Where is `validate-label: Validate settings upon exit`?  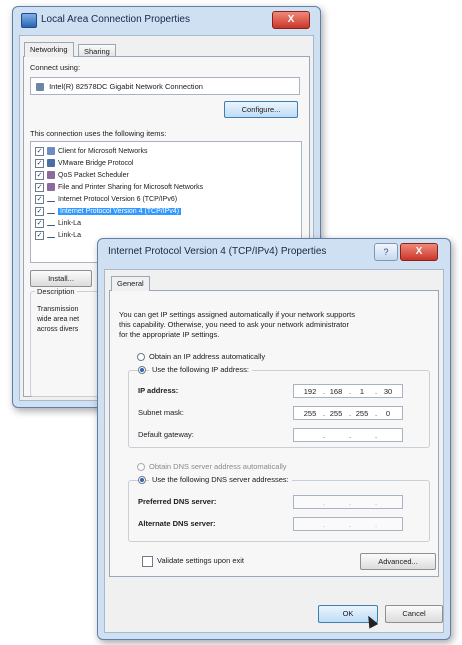 validate-label: Validate settings upon exit is located at coordinates (200, 560).